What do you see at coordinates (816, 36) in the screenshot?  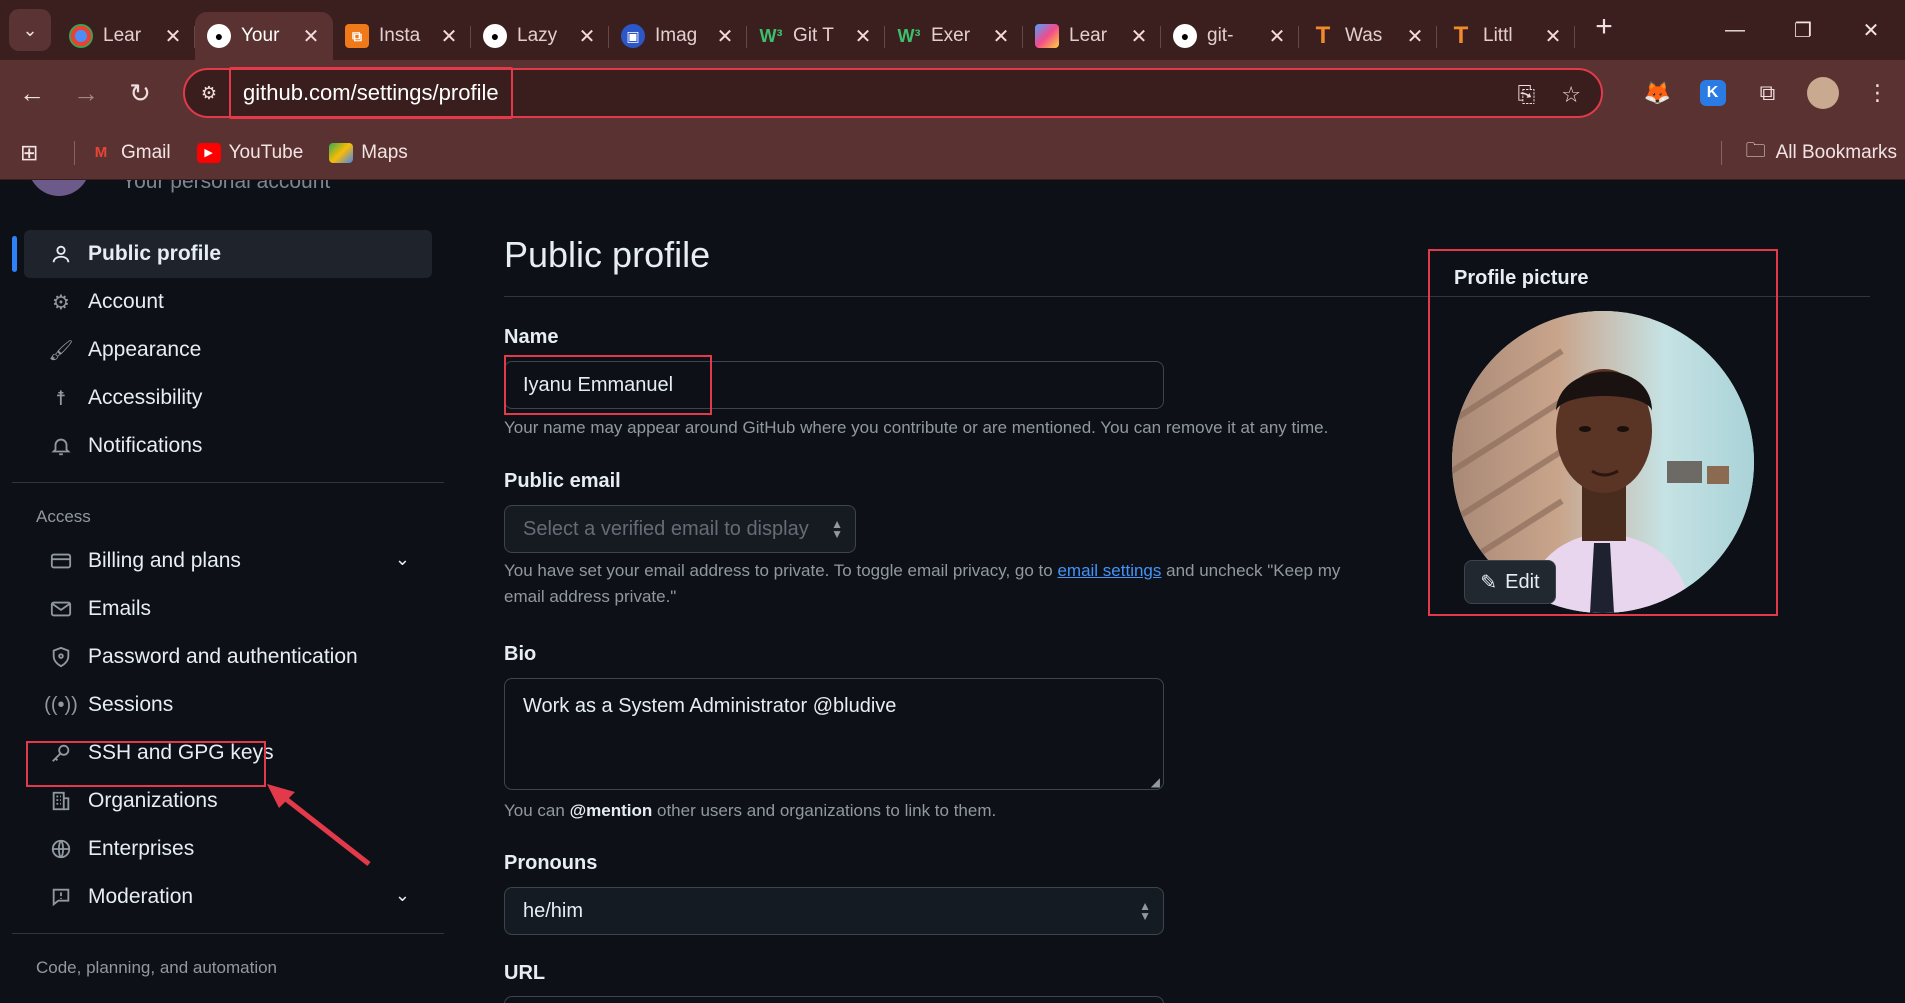 I see `tab: W³ Git T ✕` at bounding box center [816, 36].